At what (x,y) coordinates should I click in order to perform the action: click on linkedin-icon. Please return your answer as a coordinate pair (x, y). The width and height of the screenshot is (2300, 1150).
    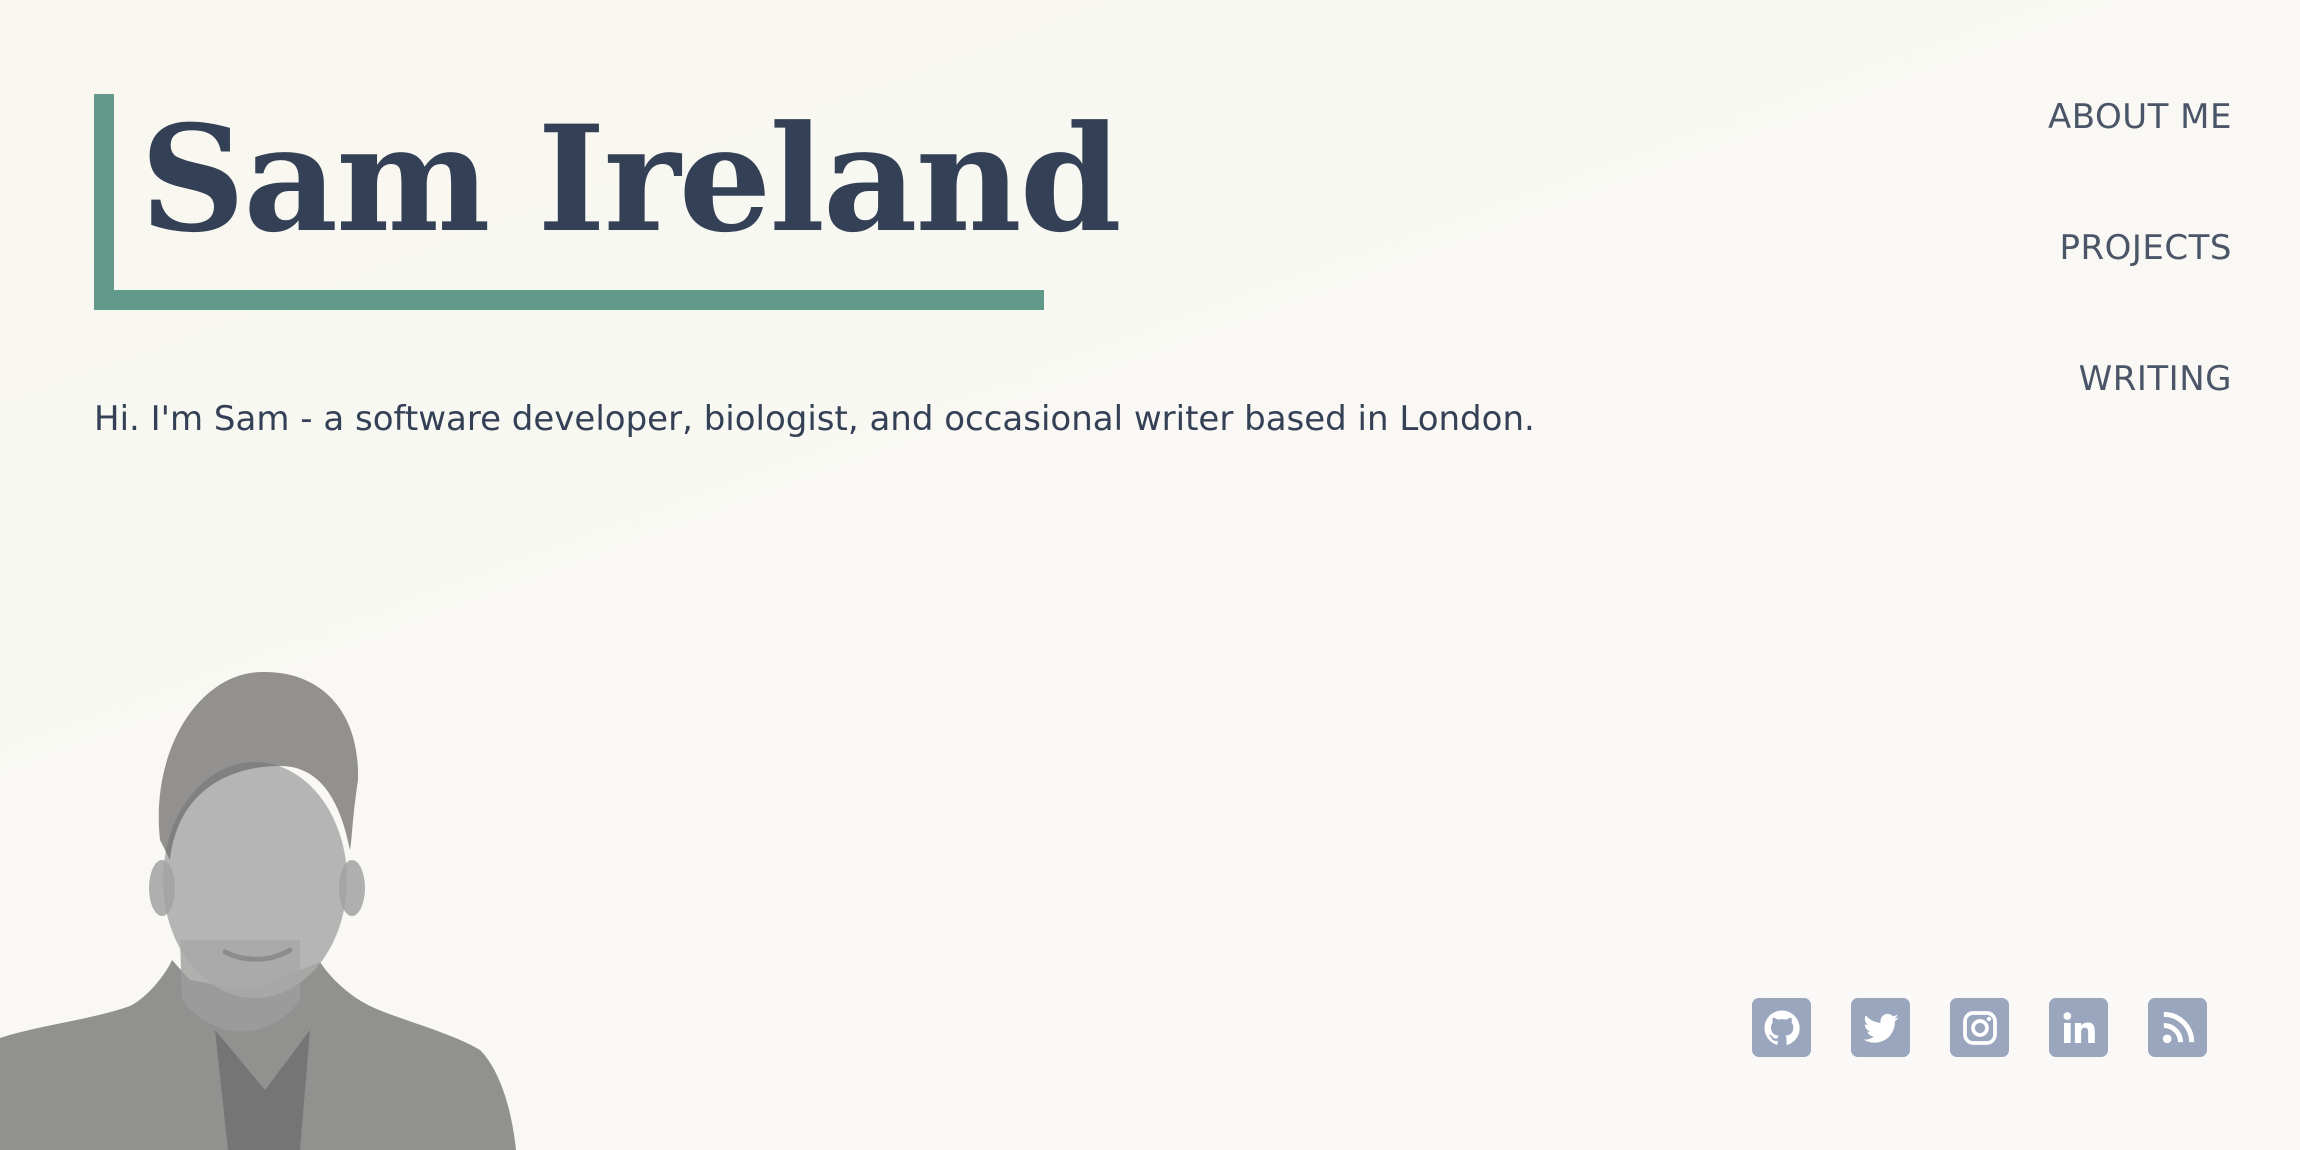
    Looking at the image, I should click on (2079, 1027).